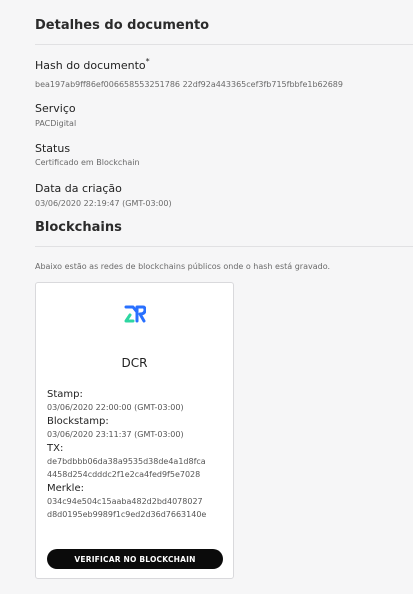 Image resolution: width=413 pixels, height=594 pixels. What do you see at coordinates (127, 514) in the screenshot?
I see `merkle-value-line2: d8d0195eb9989f1c9ed2d36d7663140e` at bounding box center [127, 514].